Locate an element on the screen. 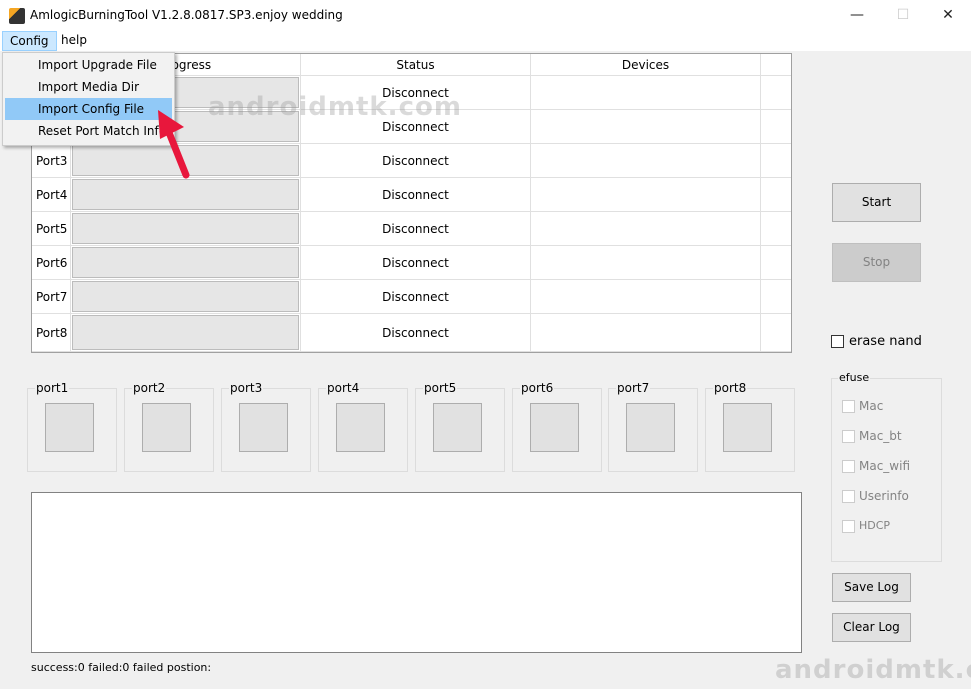  table-row: Port5 Disconnect is located at coordinates (411, 229).